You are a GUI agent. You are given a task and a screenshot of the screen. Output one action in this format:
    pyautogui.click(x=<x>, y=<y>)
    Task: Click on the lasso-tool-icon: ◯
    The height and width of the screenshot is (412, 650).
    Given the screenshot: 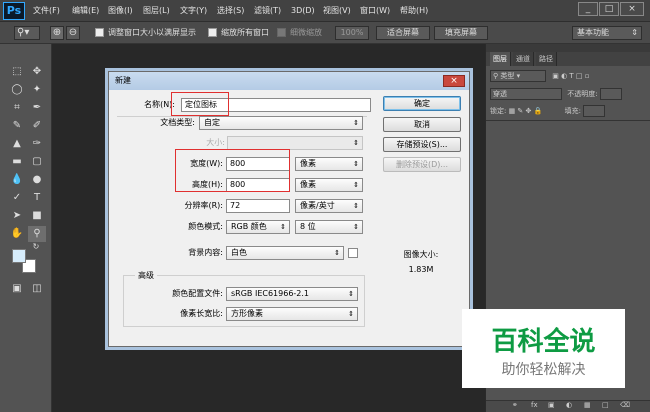 What is the action you would take?
    pyautogui.click(x=17, y=90)
    